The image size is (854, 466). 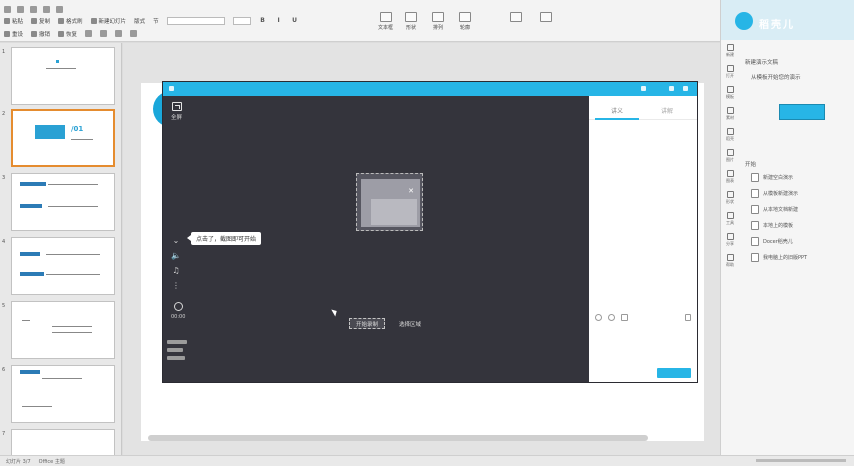 What do you see at coordinates (295, 20) in the screenshot?
I see `underline-button: U` at bounding box center [295, 20].